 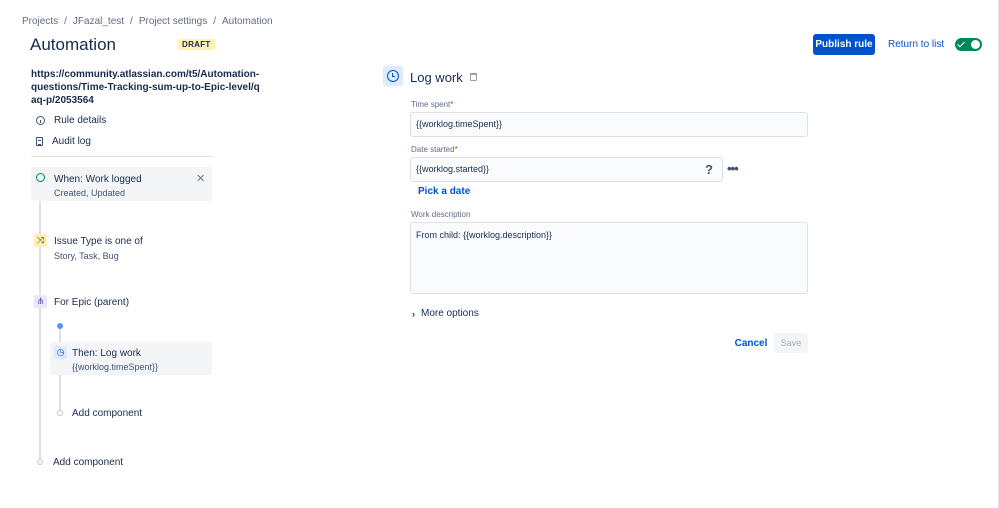 I want to click on page-title: Automation, so click(x=73, y=44).